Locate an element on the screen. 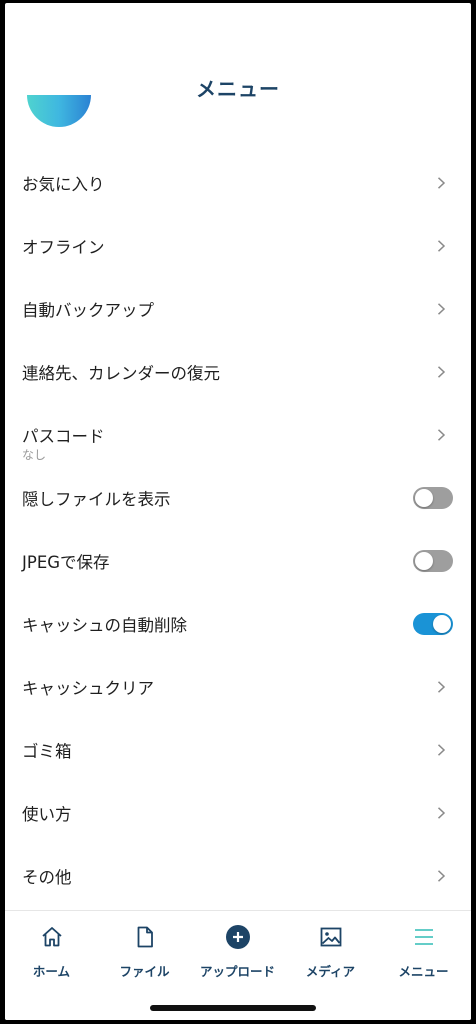  image-icon is located at coordinates (331, 937).